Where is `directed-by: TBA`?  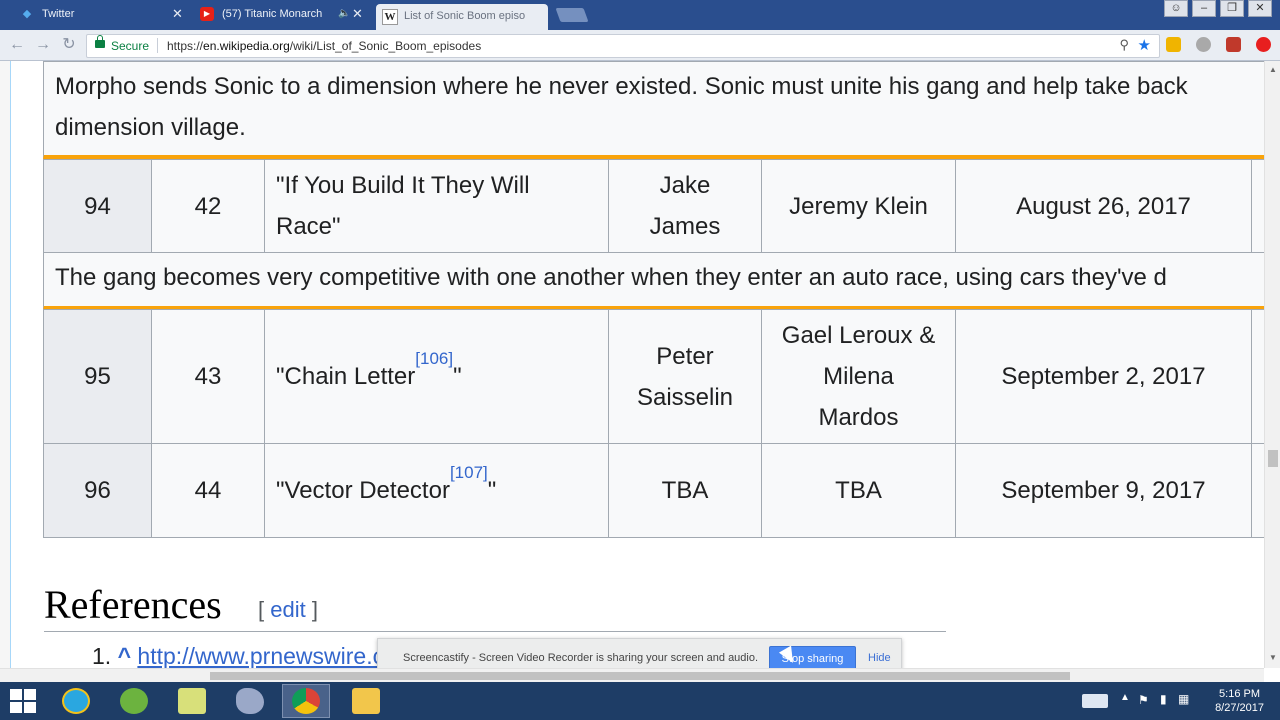 directed-by: TBA is located at coordinates (685, 490).